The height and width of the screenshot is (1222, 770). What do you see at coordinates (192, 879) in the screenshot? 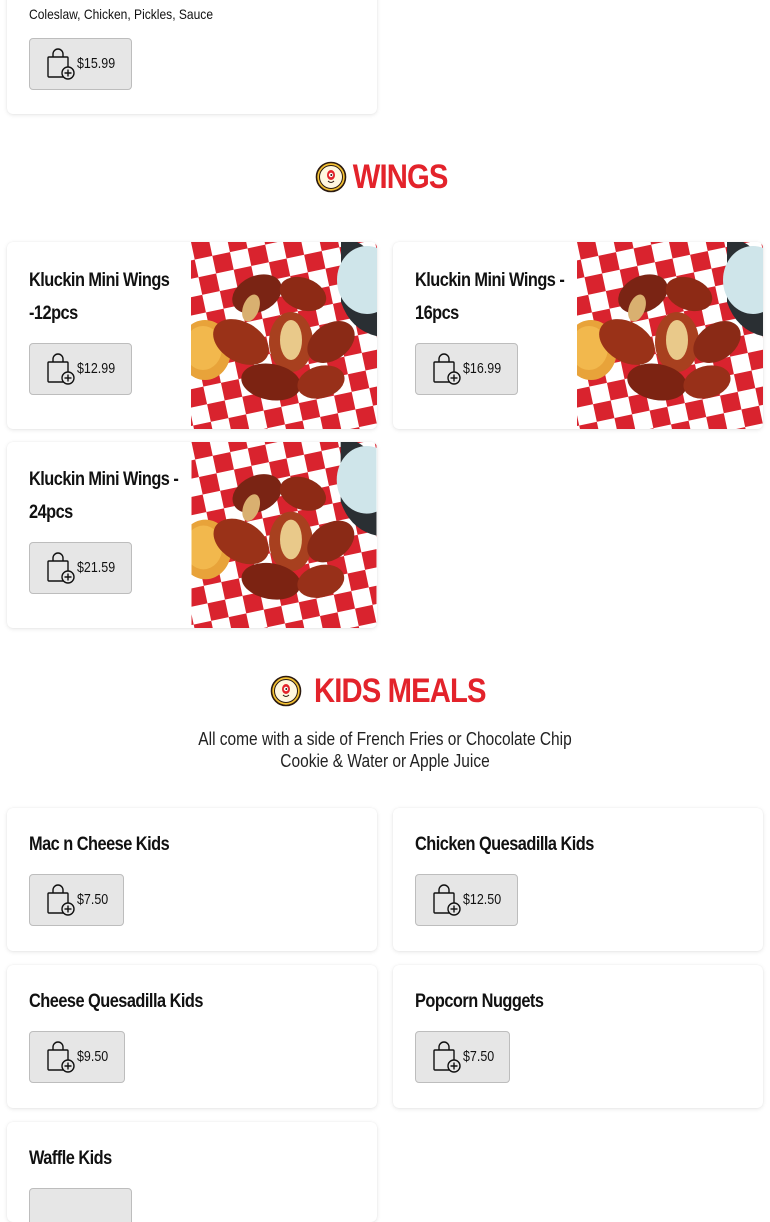
I see `menu-item-card: Mac n Cheese Kids $7.50` at bounding box center [192, 879].